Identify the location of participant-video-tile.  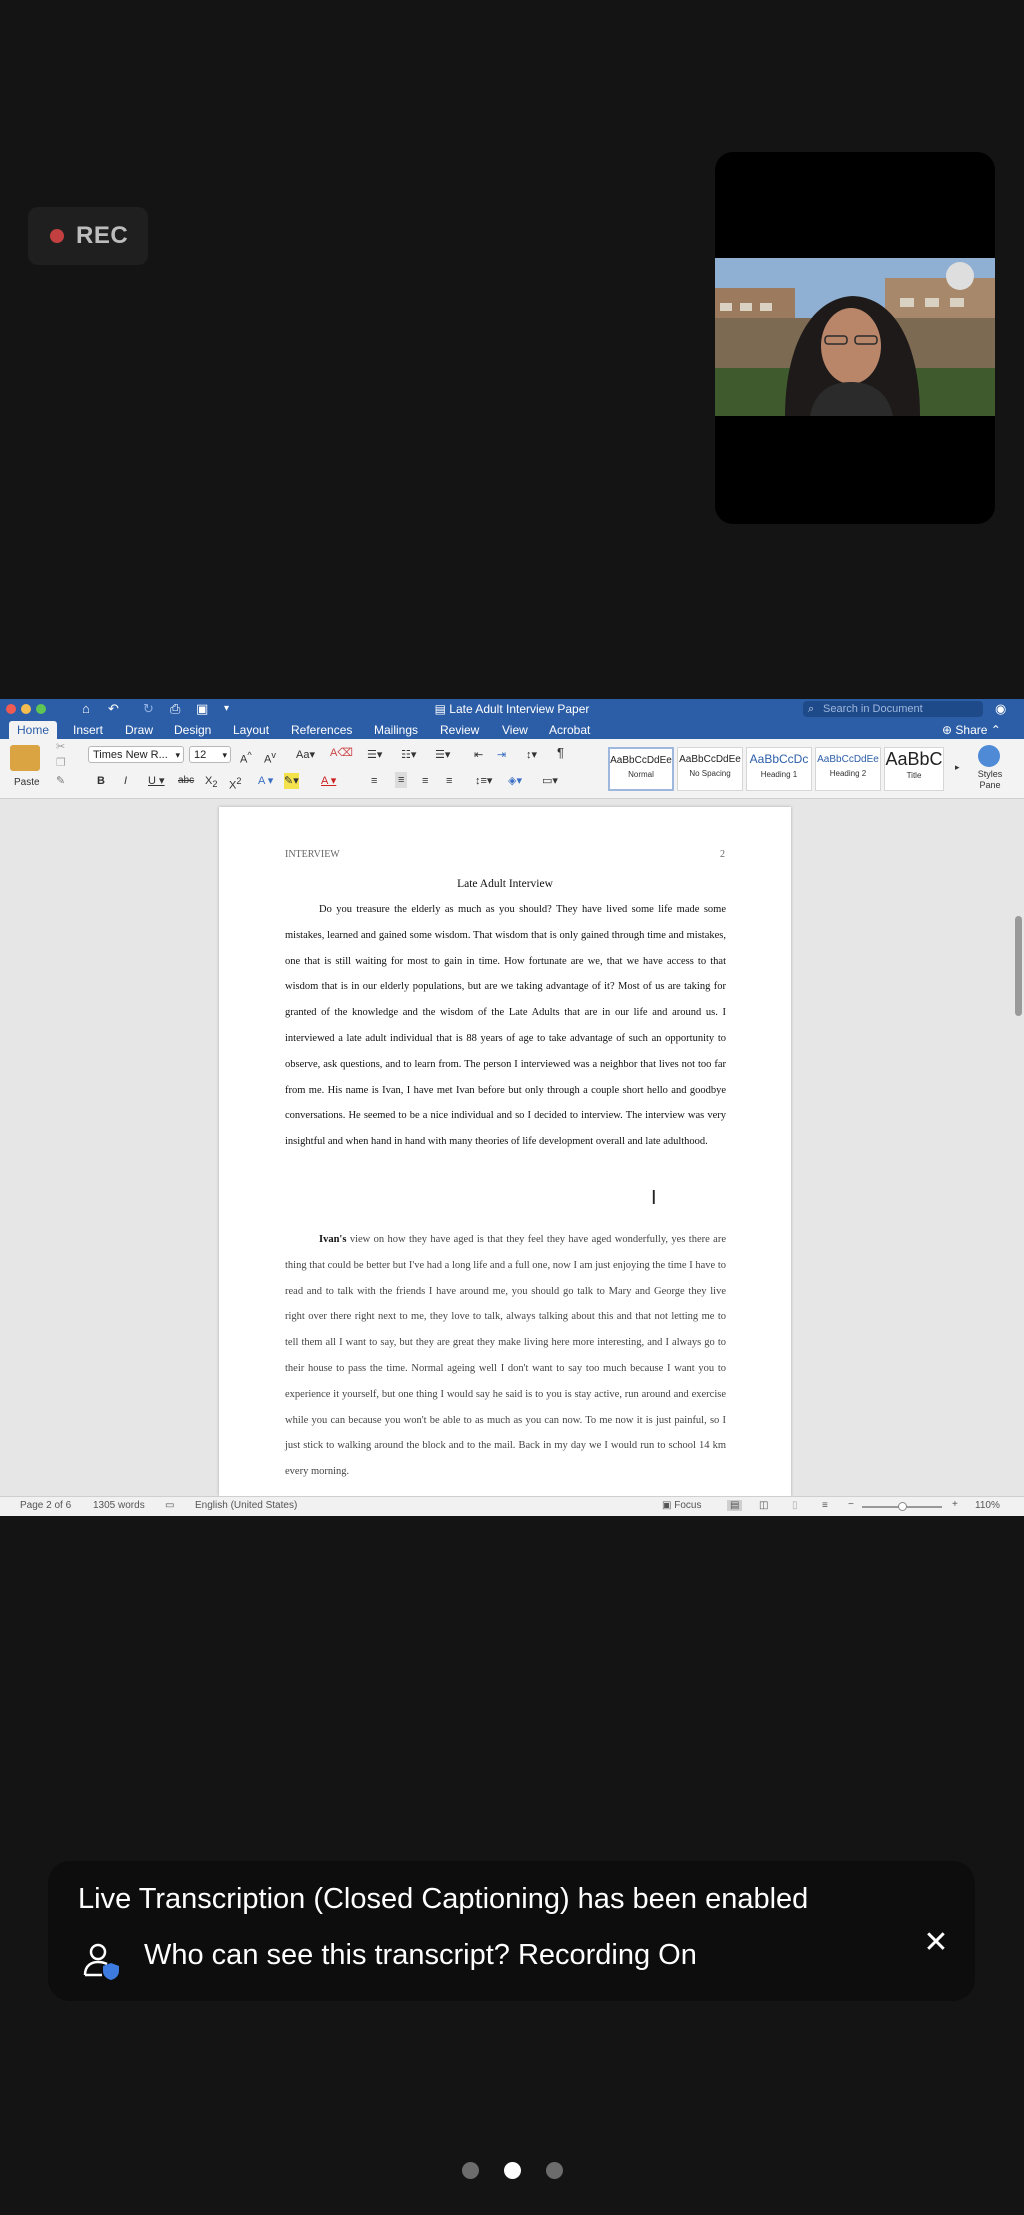
(855, 338).